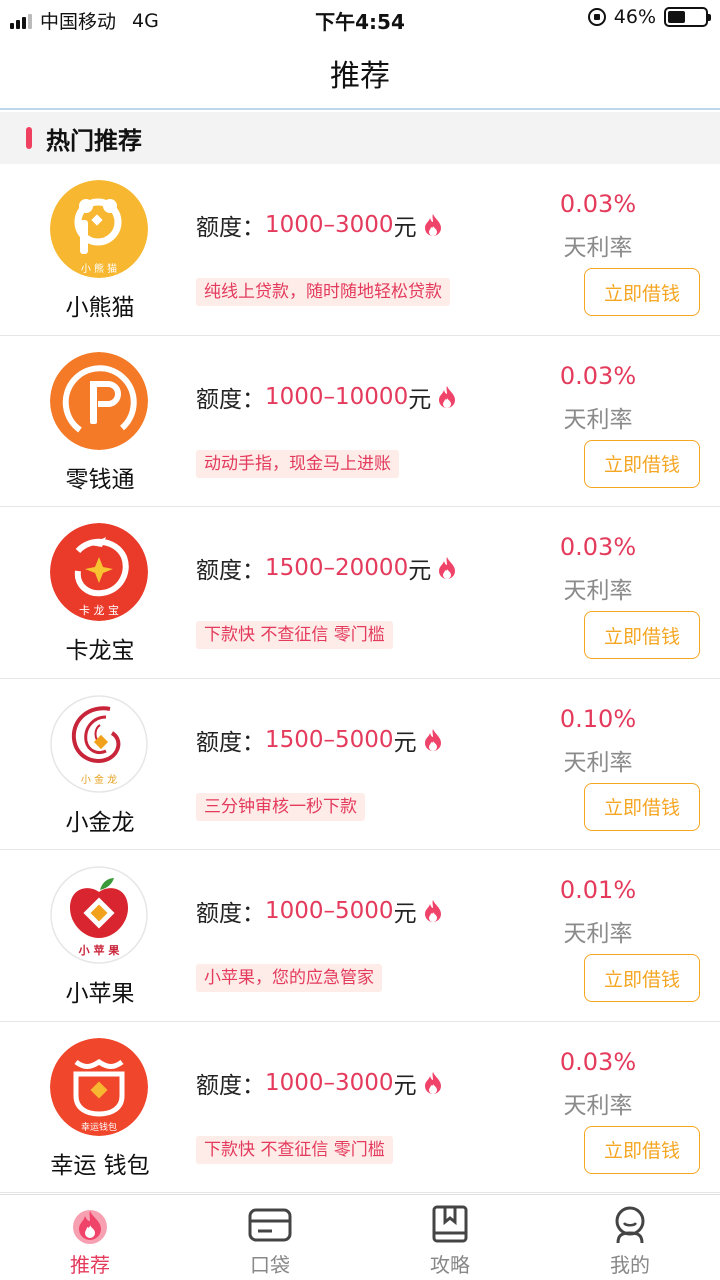 The image size is (720, 1280). Describe the element at coordinates (630, 1225) in the screenshot. I see `user-icon` at that location.